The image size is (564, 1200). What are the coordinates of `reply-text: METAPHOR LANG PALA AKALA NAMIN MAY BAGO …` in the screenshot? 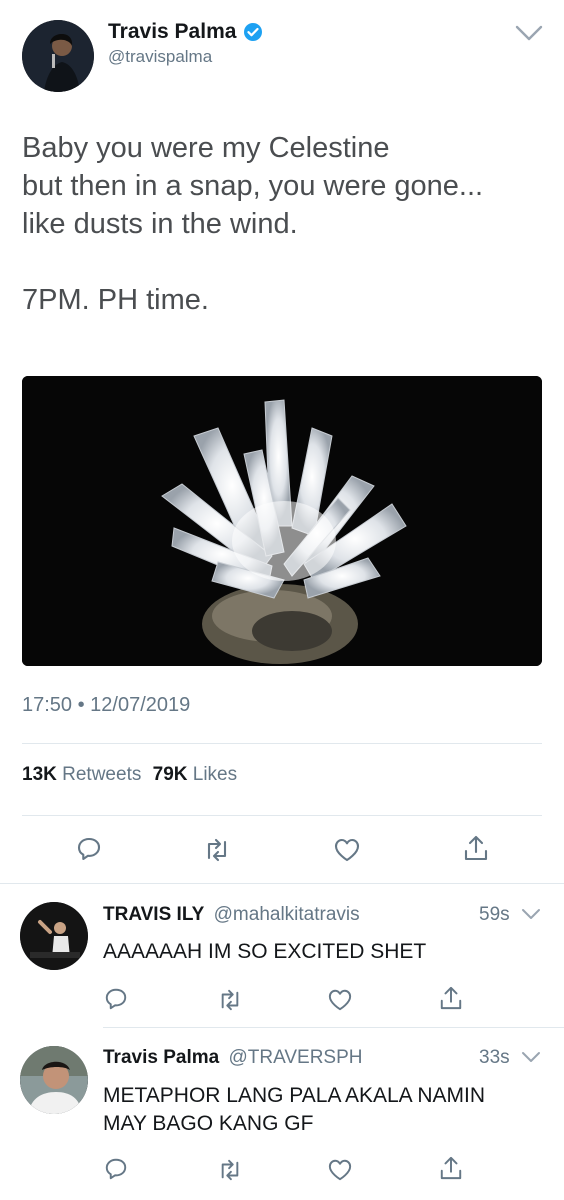 It's located at (294, 1110).